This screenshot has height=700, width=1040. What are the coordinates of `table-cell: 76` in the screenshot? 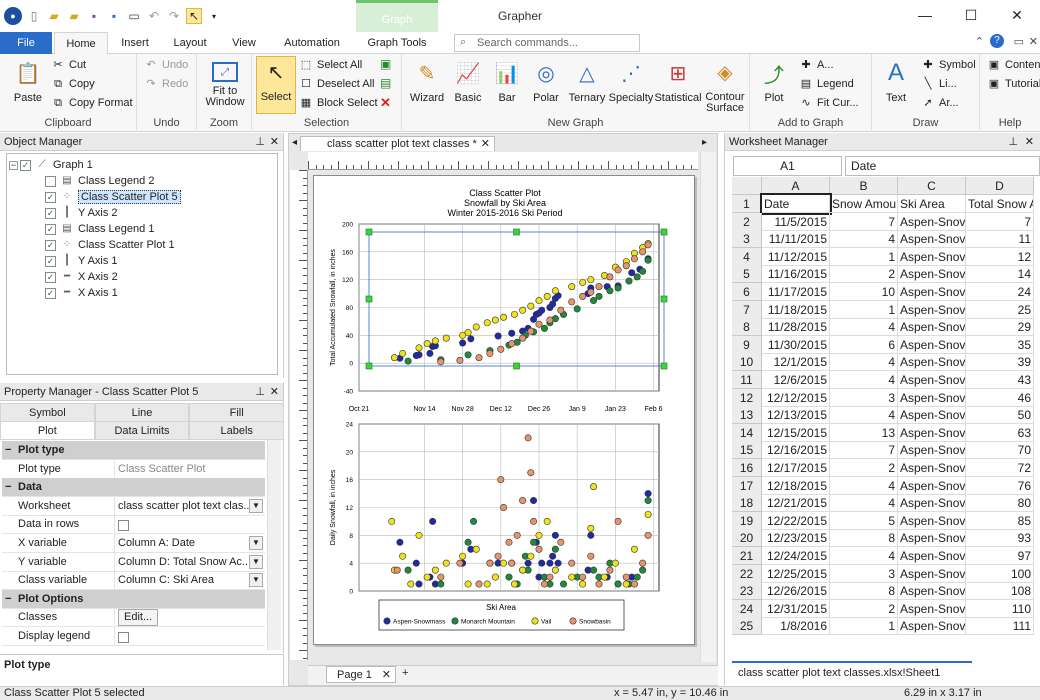 It's located at (1000, 485).